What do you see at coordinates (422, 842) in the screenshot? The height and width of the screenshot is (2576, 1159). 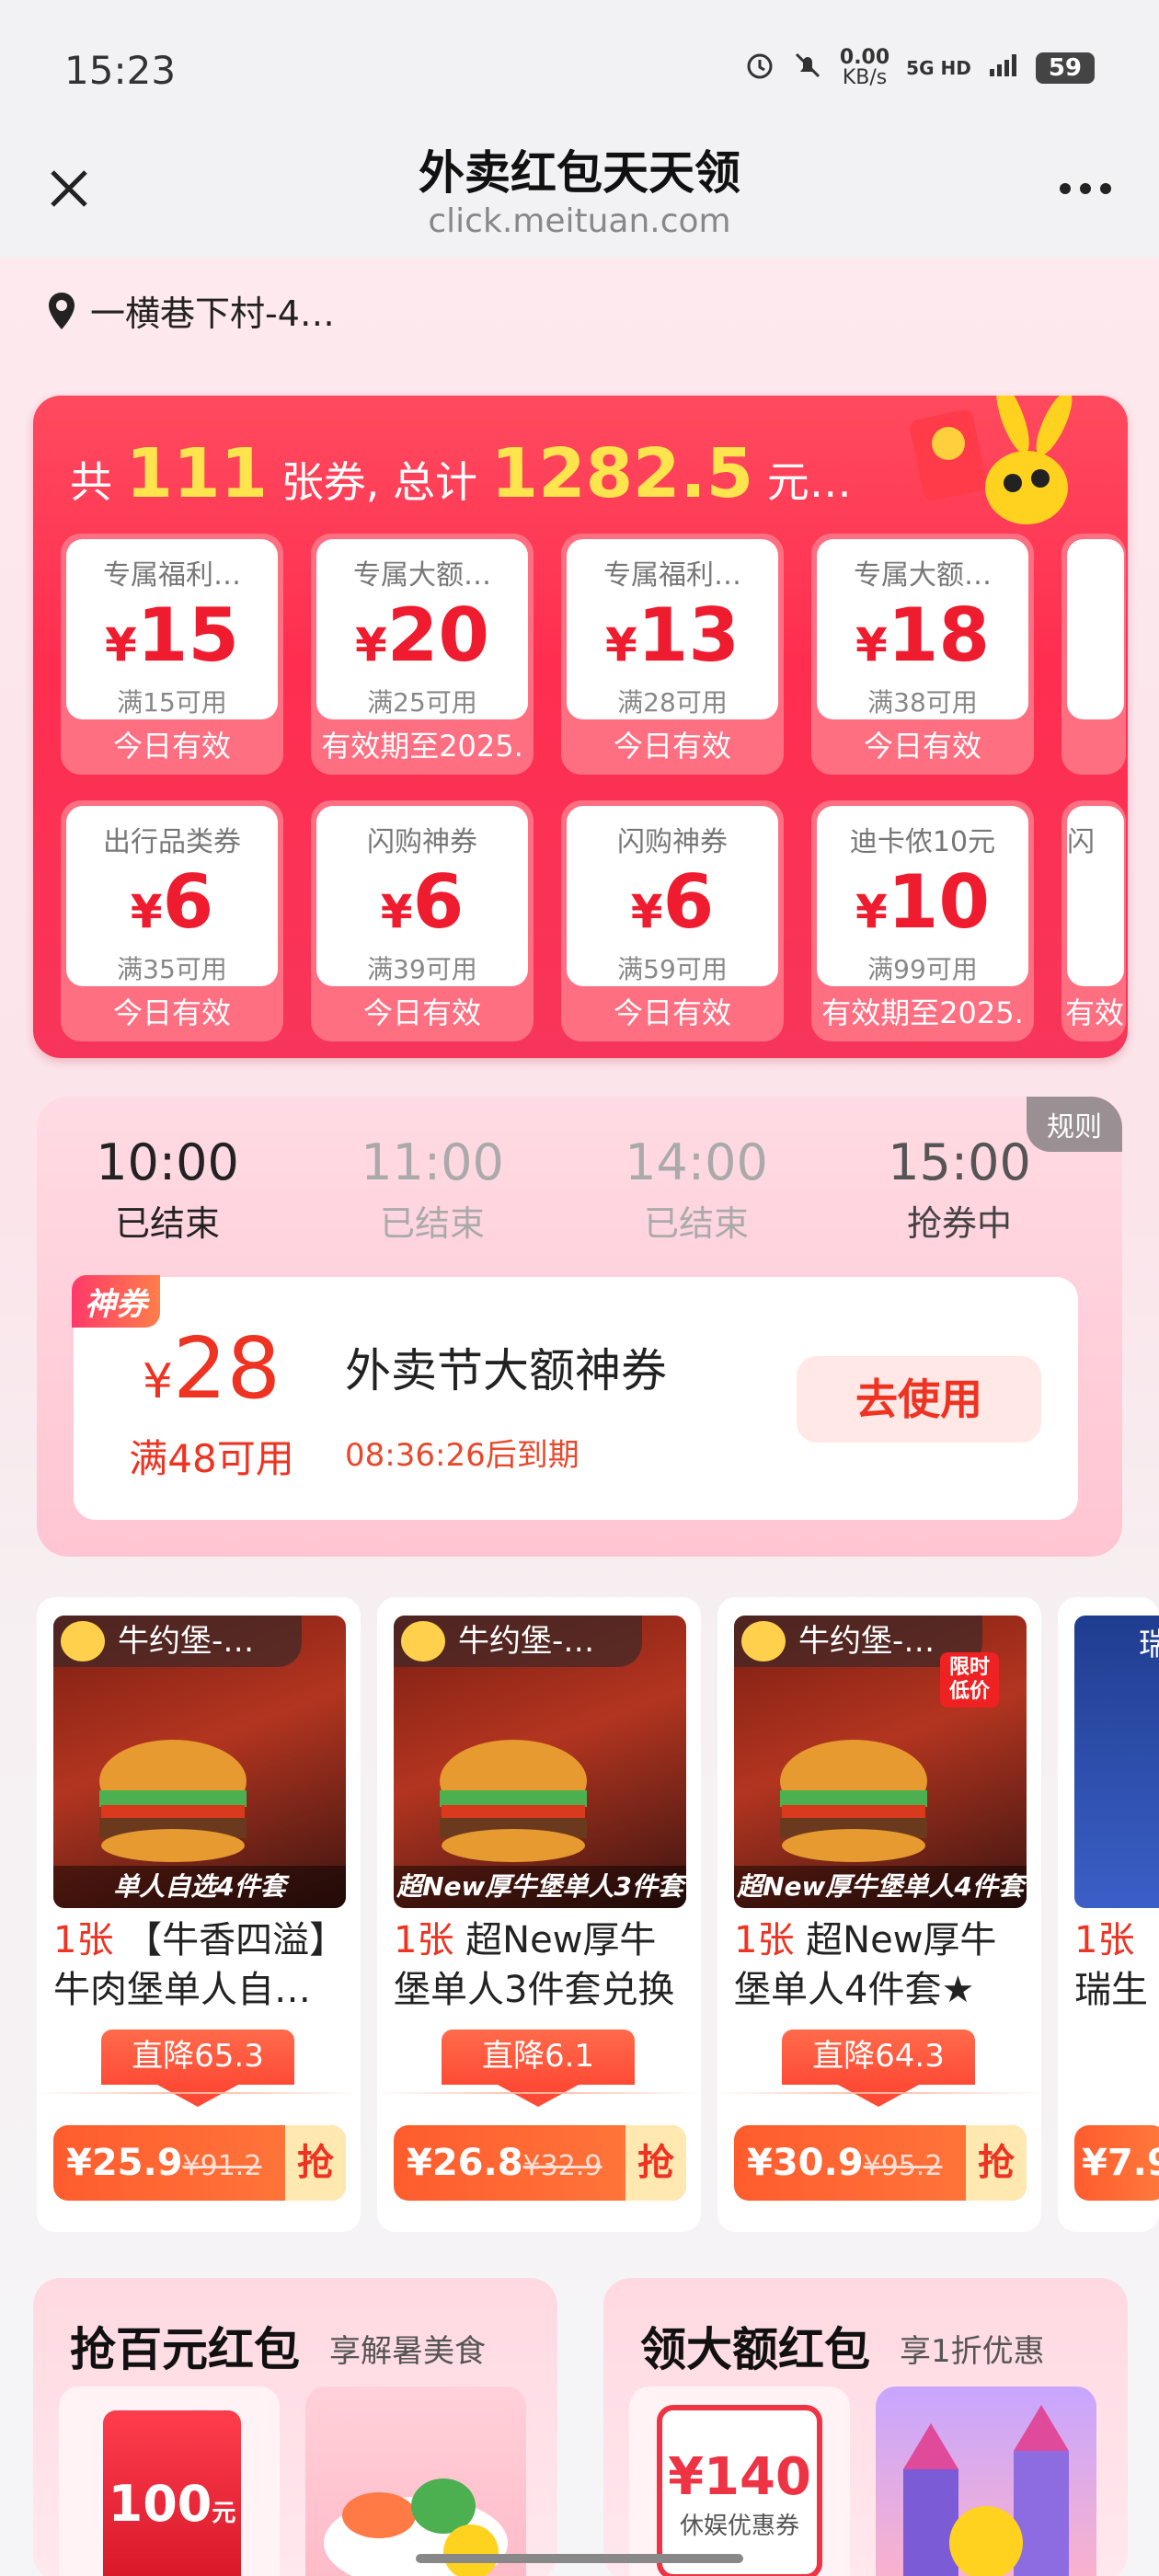 I see `coupon-label: 闪购神券` at bounding box center [422, 842].